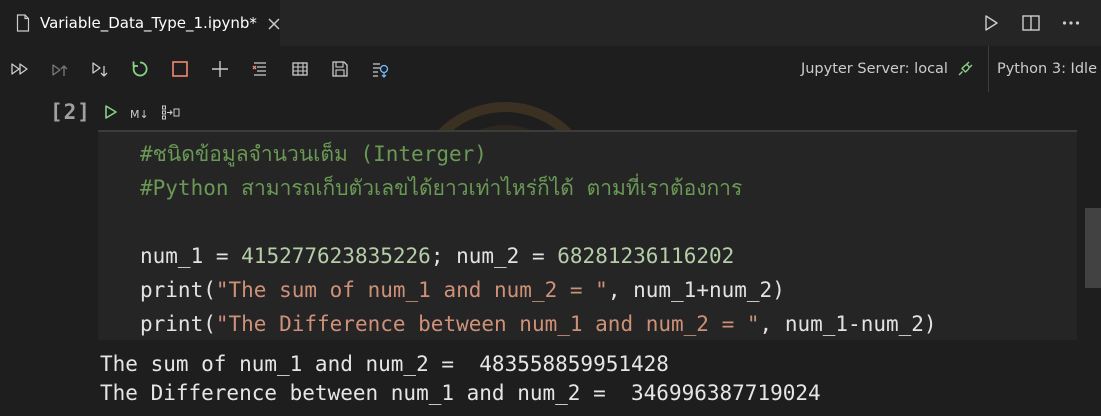  Describe the element at coordinates (274, 23) in the screenshot. I see `close-icon` at that location.